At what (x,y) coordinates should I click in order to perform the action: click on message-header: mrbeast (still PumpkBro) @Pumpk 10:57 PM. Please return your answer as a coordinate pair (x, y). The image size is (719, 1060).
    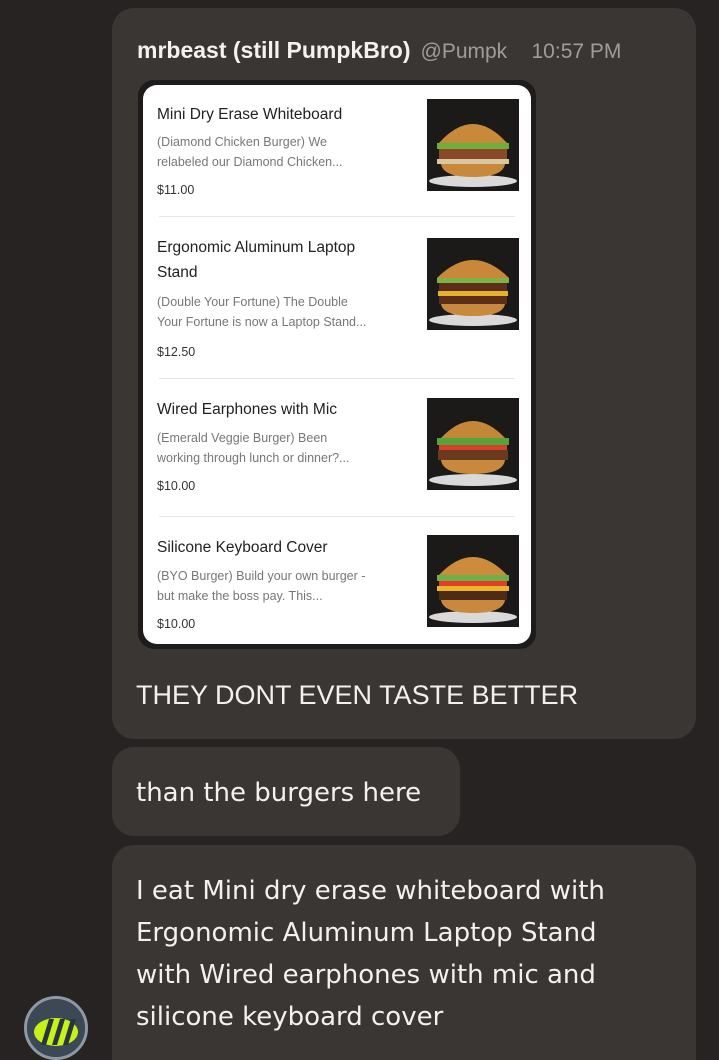
    Looking at the image, I should click on (406, 50).